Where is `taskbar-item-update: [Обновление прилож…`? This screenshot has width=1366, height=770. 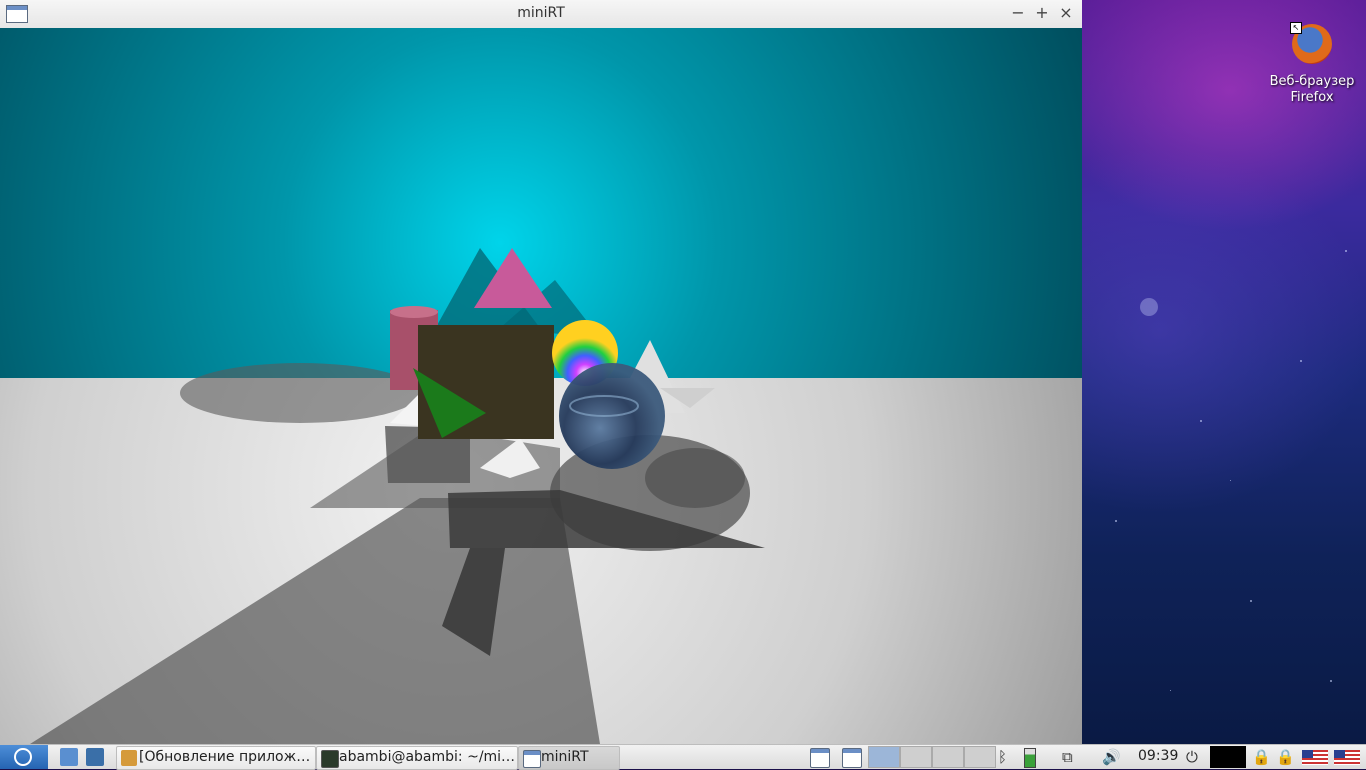 taskbar-item-update: [Обновление прилож… is located at coordinates (216, 758).